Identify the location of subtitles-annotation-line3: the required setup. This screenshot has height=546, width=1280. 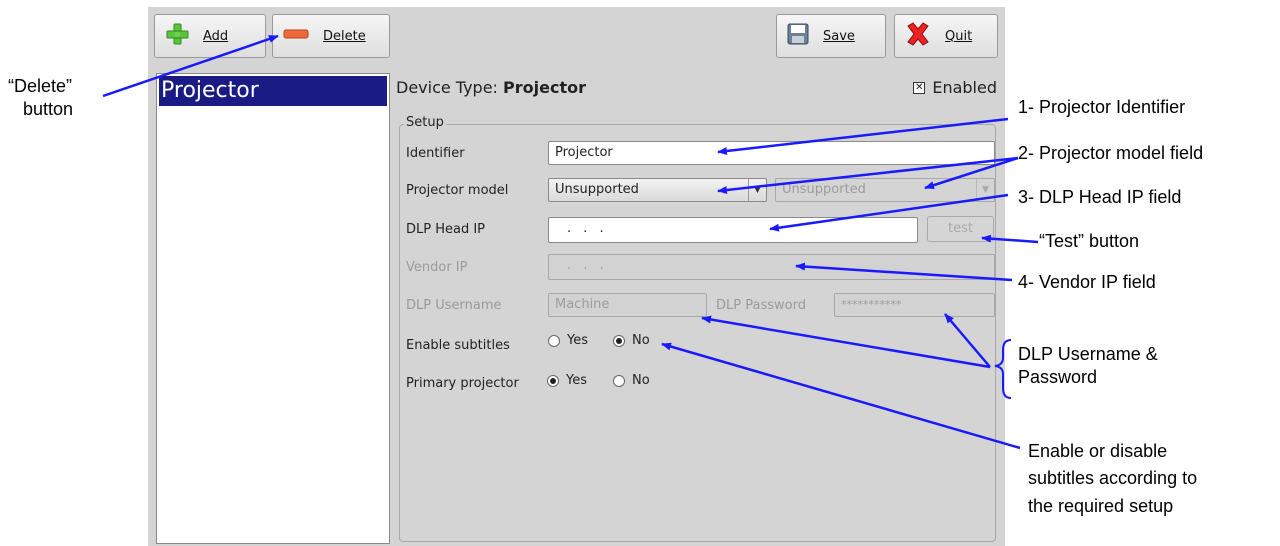
(1101, 506).